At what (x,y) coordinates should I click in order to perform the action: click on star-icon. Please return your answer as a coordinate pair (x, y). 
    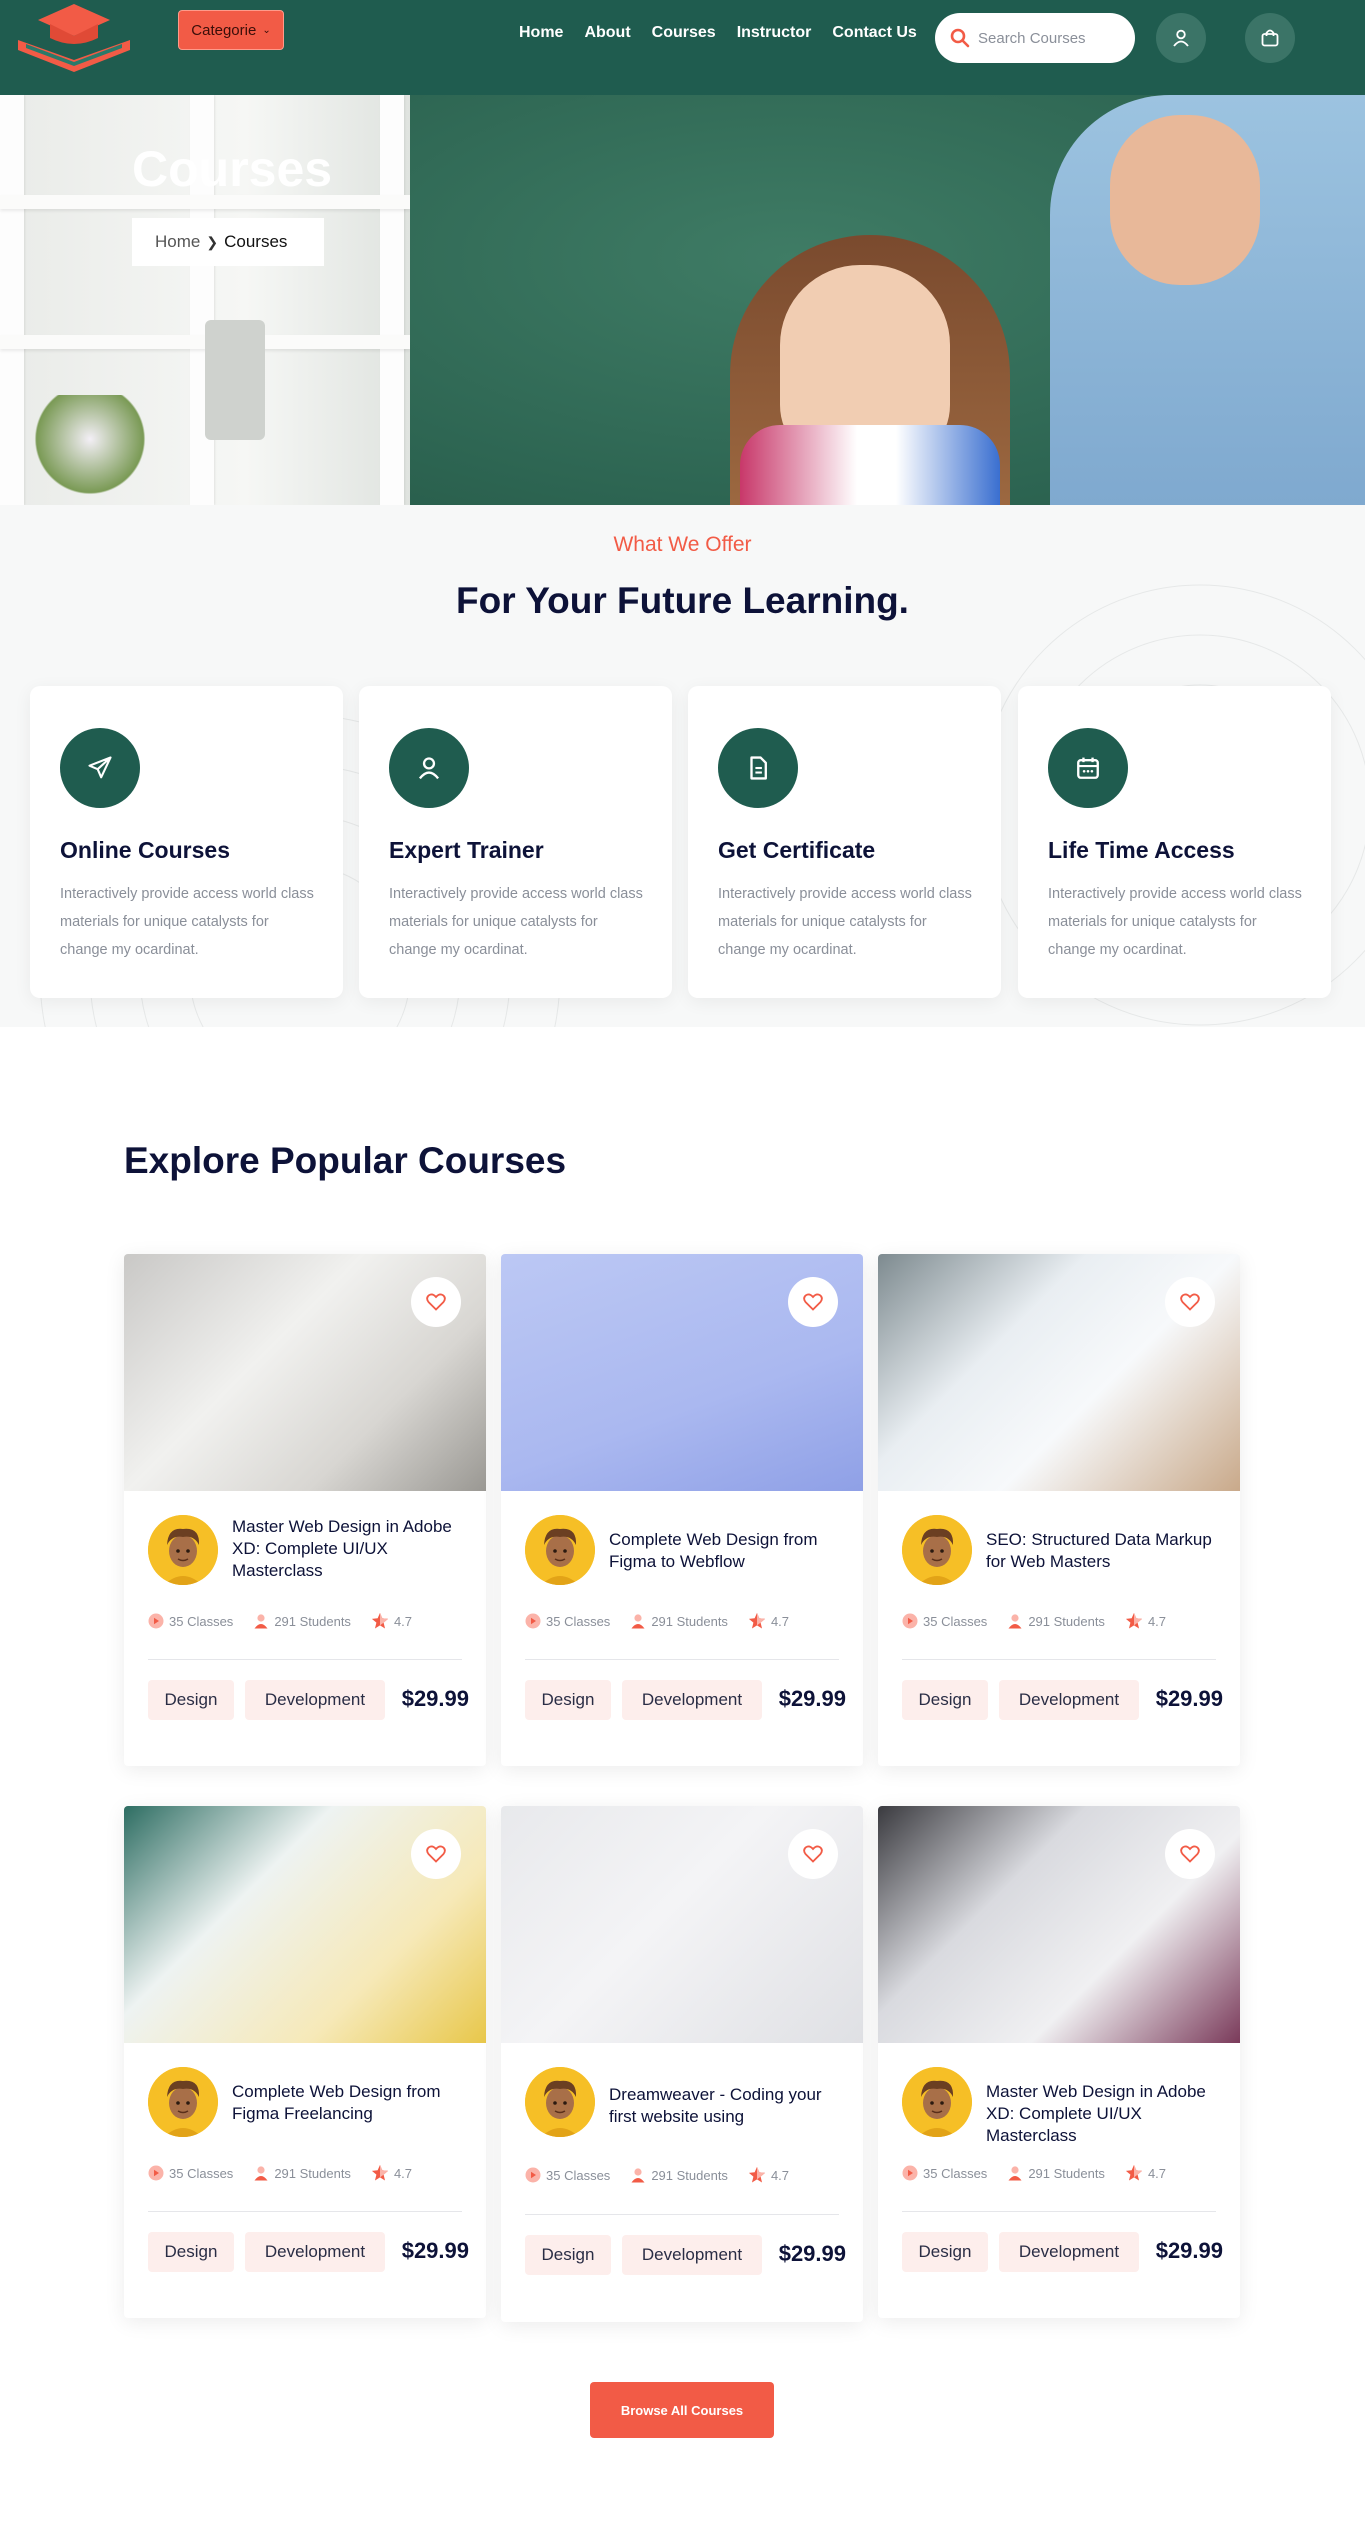
    Looking at the image, I should click on (380, 2173).